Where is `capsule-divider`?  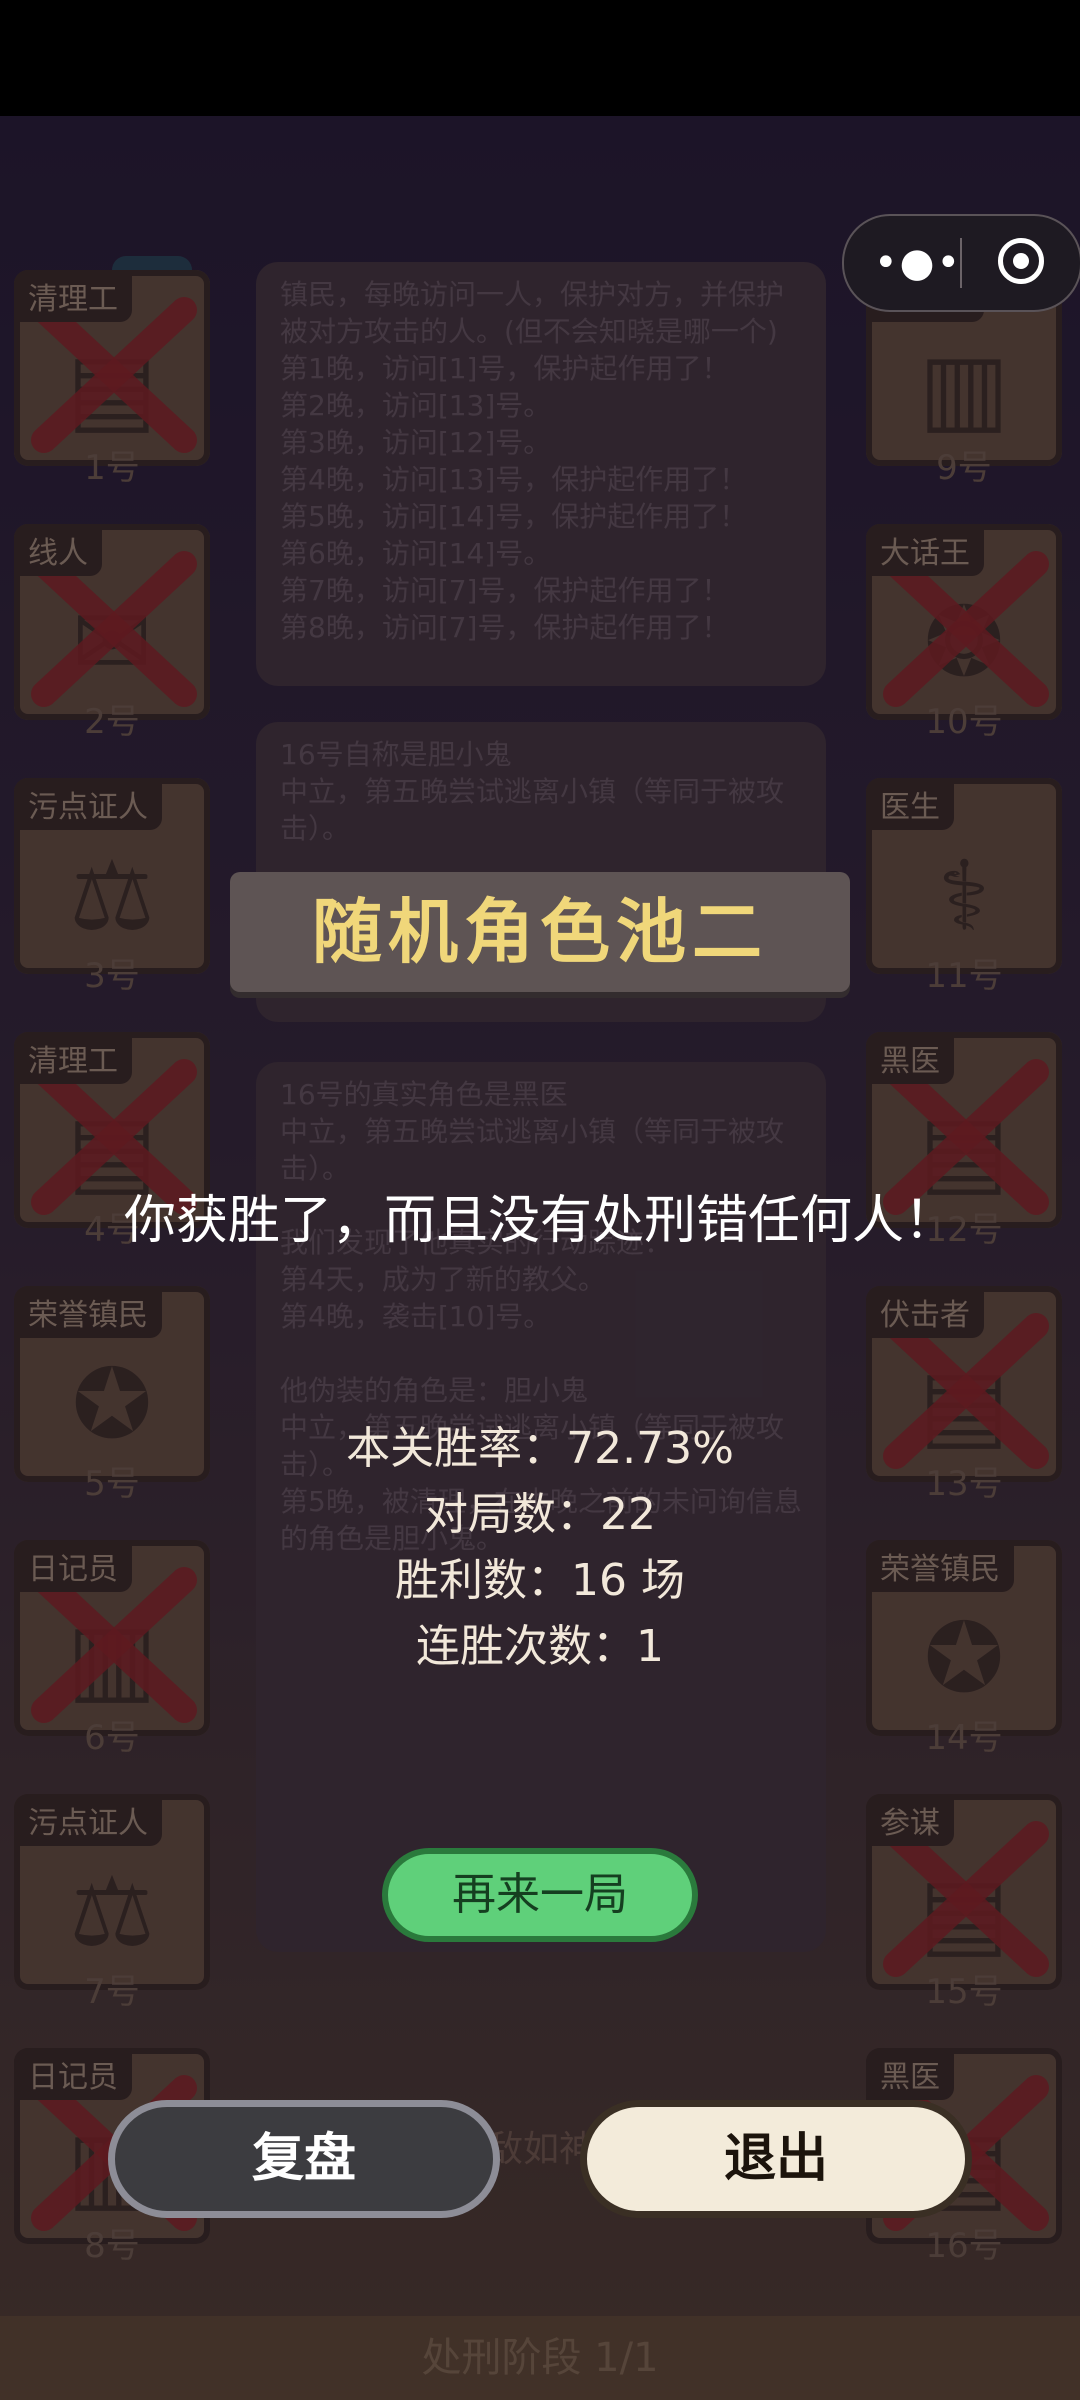 capsule-divider is located at coordinates (961, 263).